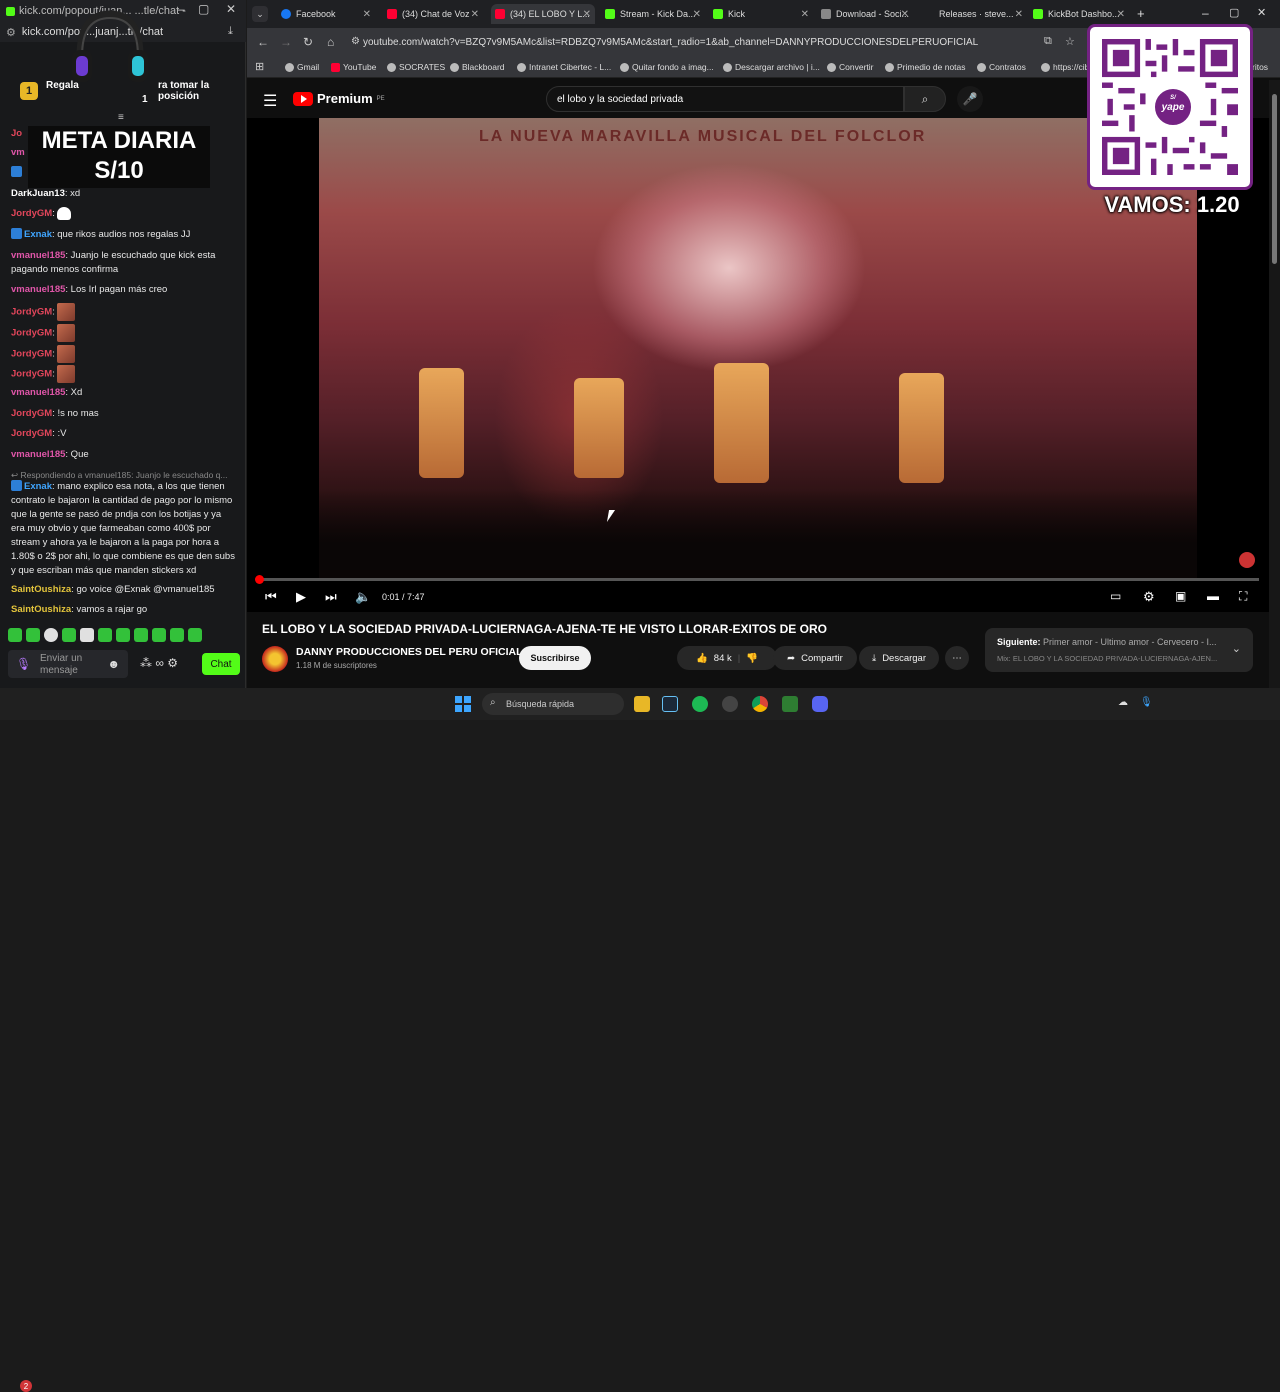 The height and width of the screenshot is (1392, 1280). What do you see at coordinates (957, 658) in the screenshot?
I see `more-actions-icon: ⋯` at bounding box center [957, 658].